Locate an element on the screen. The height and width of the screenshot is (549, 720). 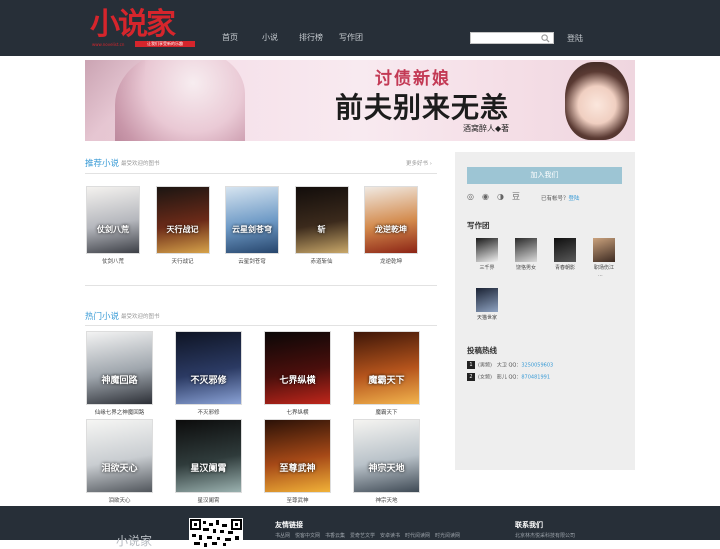
douban-icon: 豆 is located at coordinates (516, 196).